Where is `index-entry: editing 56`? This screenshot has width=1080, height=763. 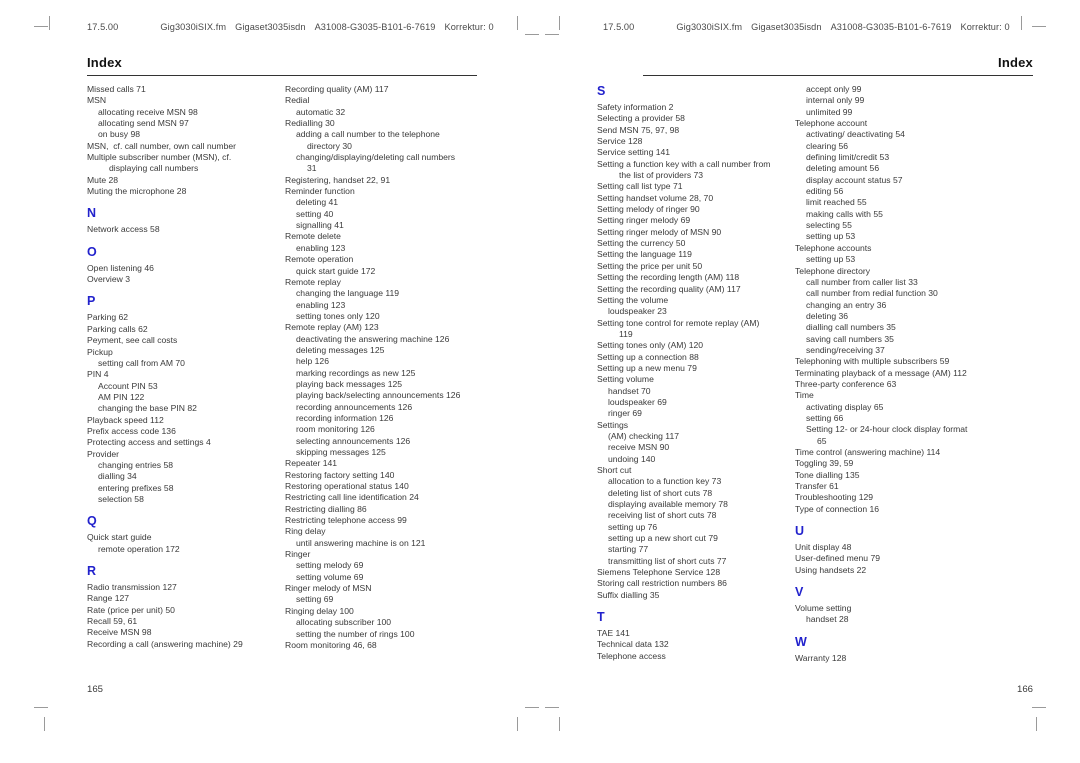
index-entry: editing 56 is located at coordinates (825, 191).